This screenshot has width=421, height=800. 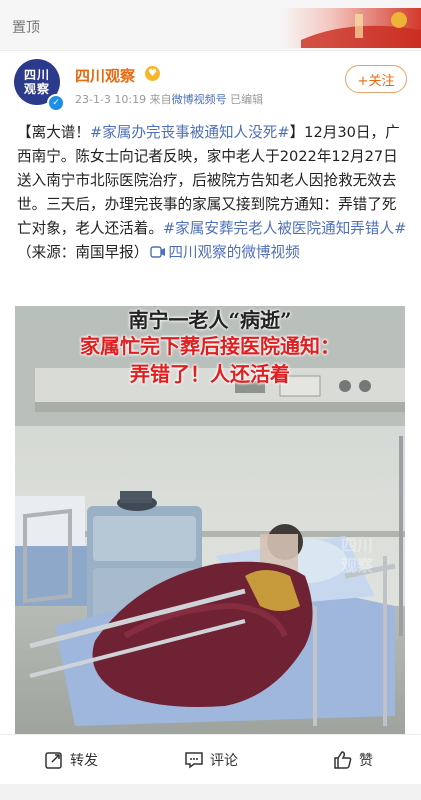 What do you see at coordinates (53, 760) in the screenshot?
I see `repost-icon` at bounding box center [53, 760].